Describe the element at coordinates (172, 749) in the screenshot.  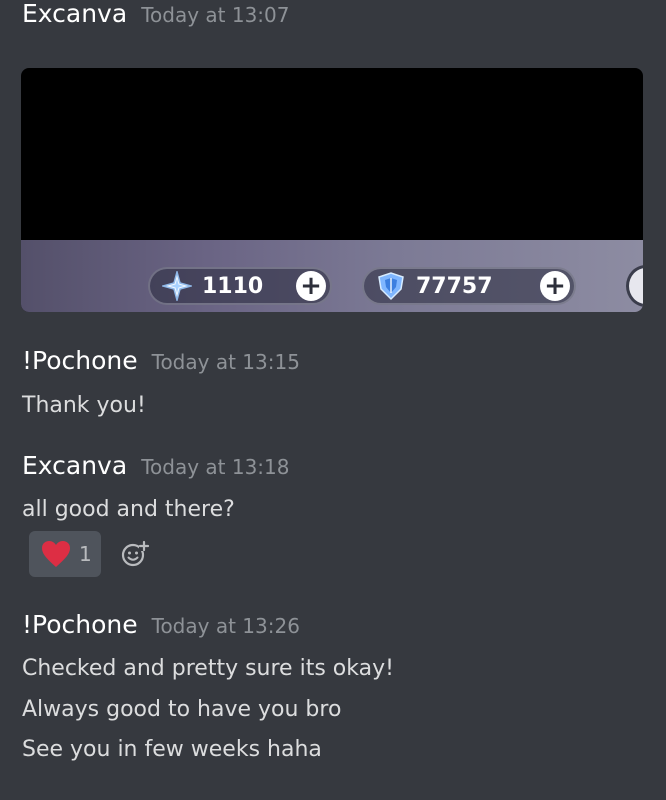
I see `message-text: See you in few weeks haha` at that location.